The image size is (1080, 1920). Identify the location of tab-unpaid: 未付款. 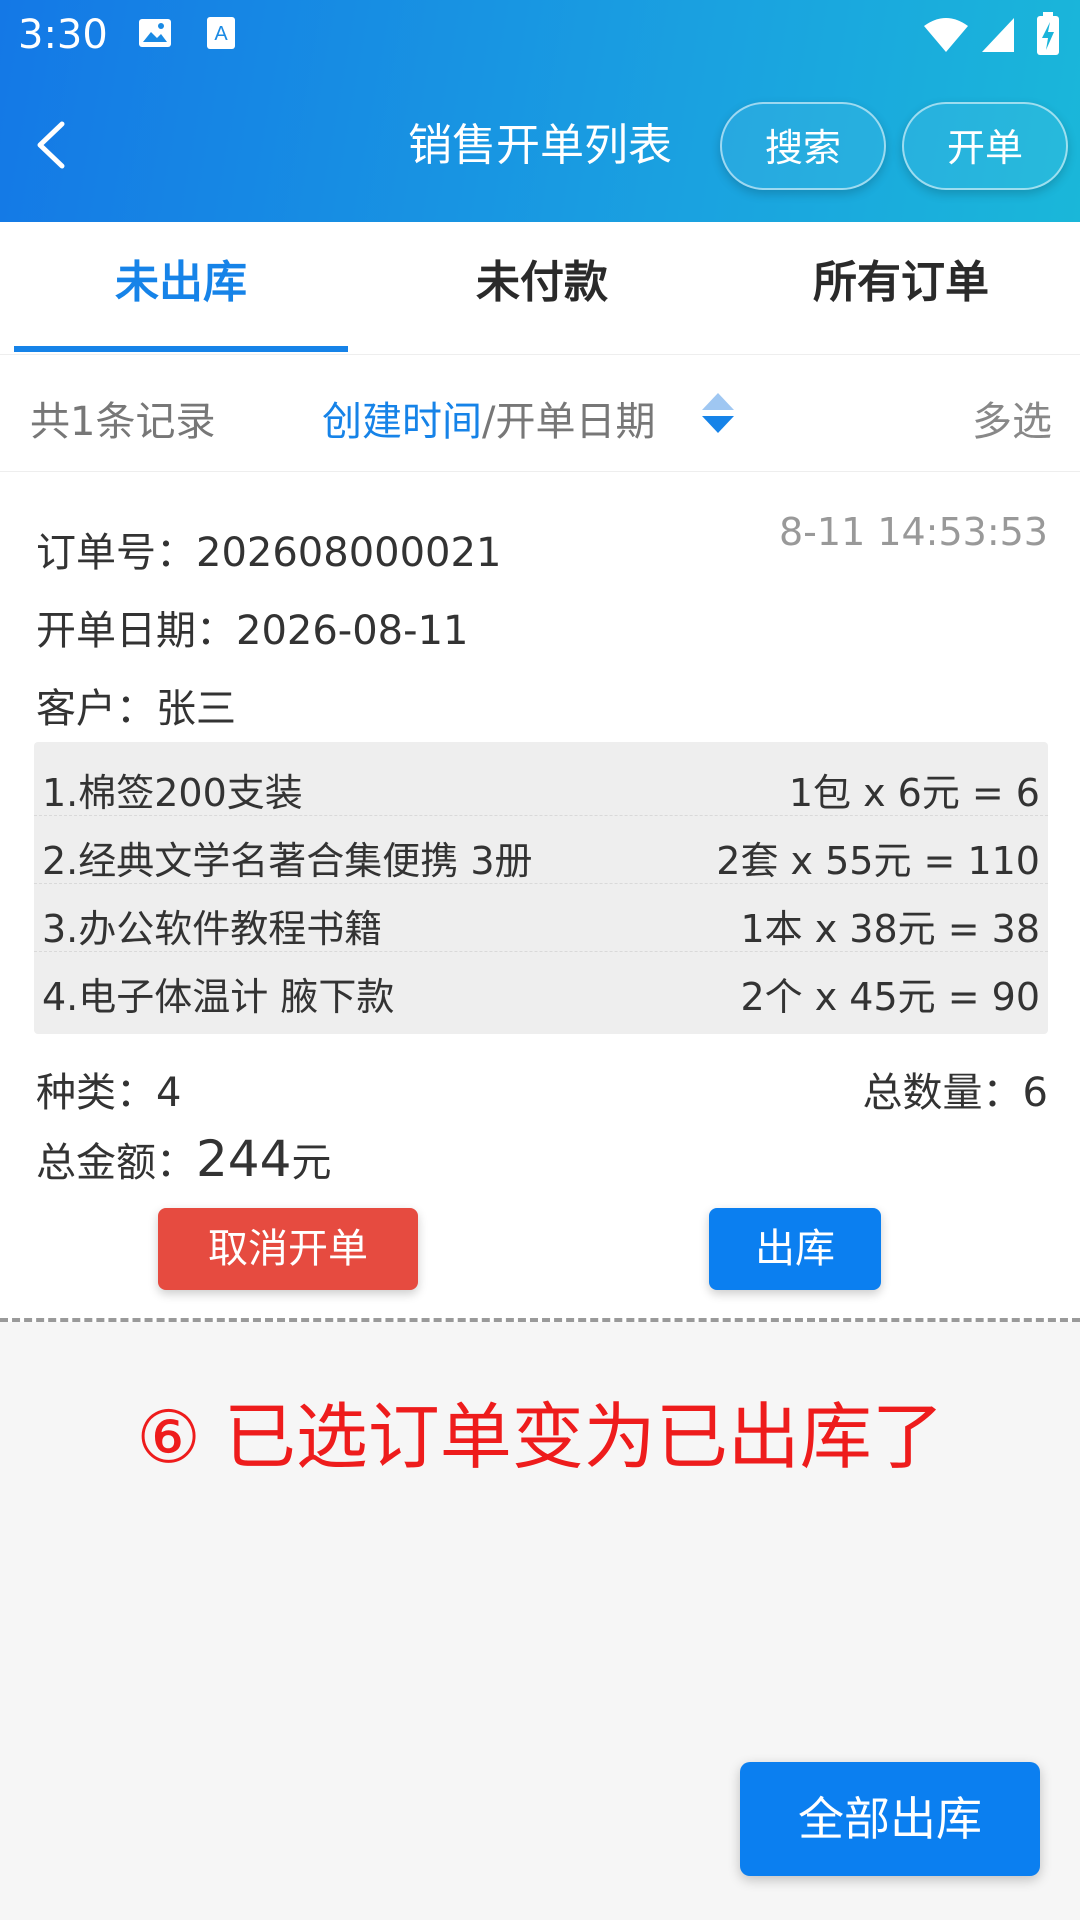
(542, 288).